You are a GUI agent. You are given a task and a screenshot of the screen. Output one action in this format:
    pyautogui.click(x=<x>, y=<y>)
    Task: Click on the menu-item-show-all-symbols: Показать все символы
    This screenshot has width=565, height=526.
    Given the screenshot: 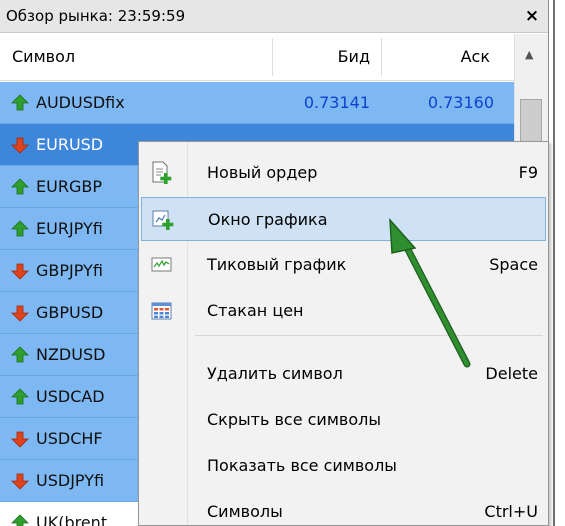 What is the action you would take?
    pyautogui.click(x=343, y=466)
    